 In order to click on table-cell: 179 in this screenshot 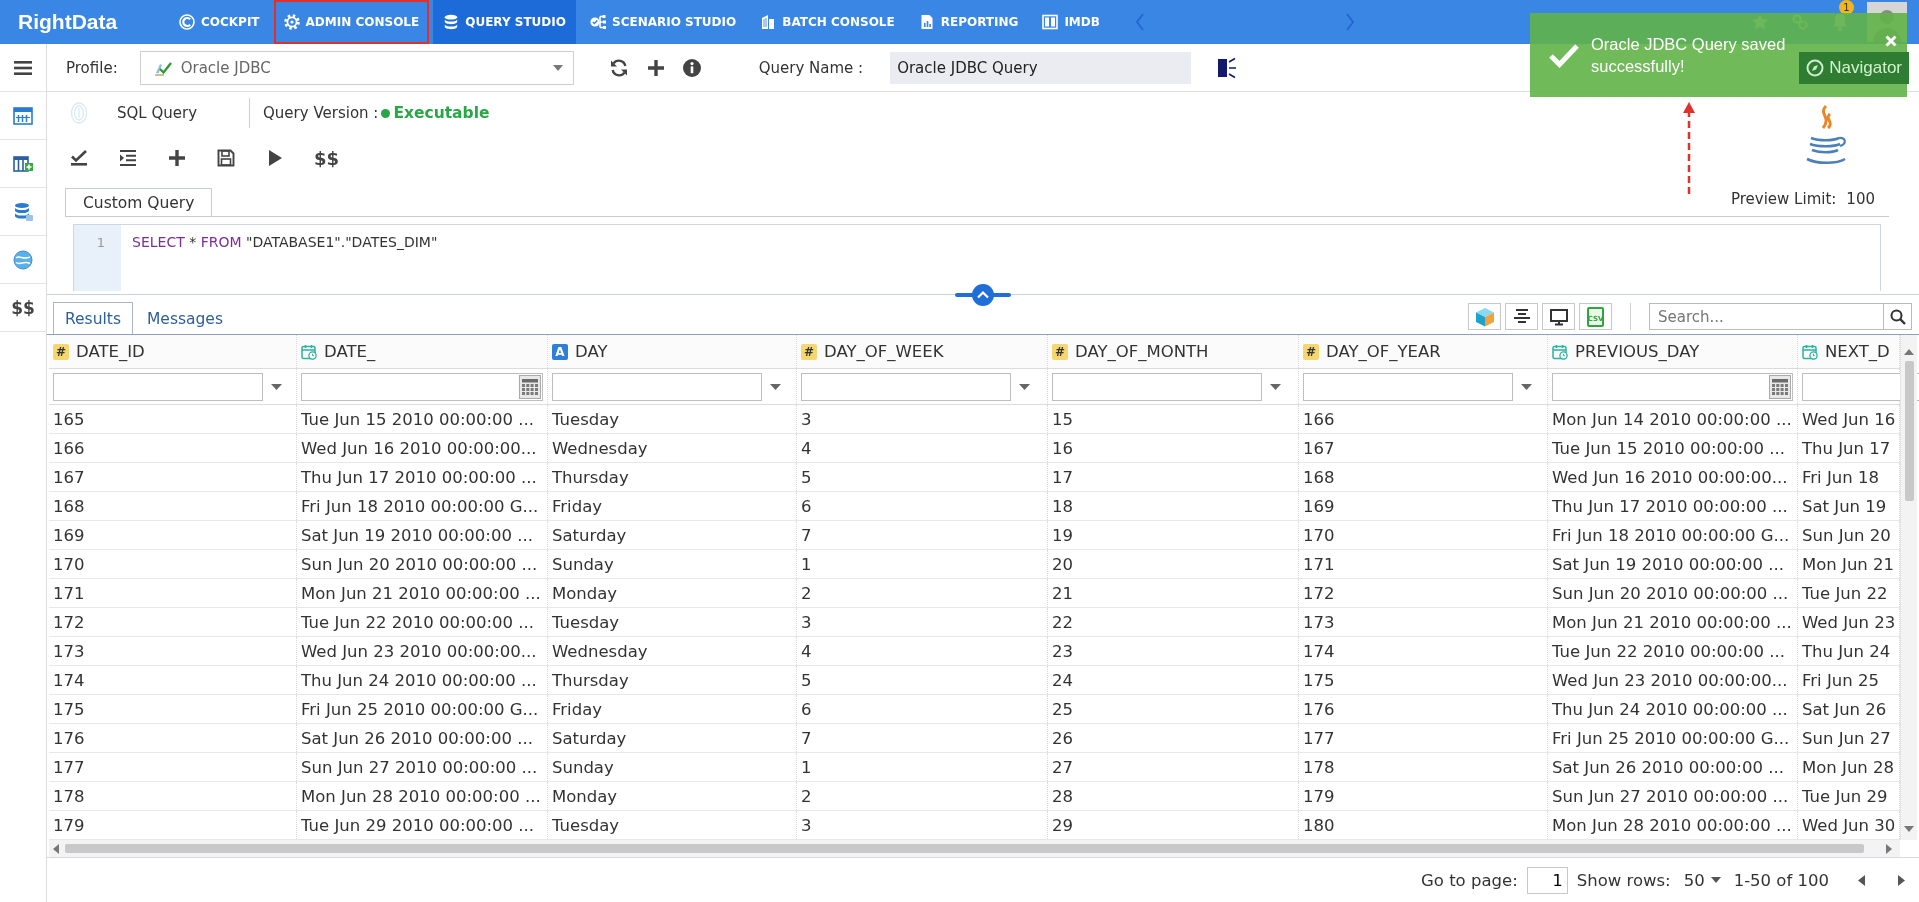, I will do `click(1423, 796)`.